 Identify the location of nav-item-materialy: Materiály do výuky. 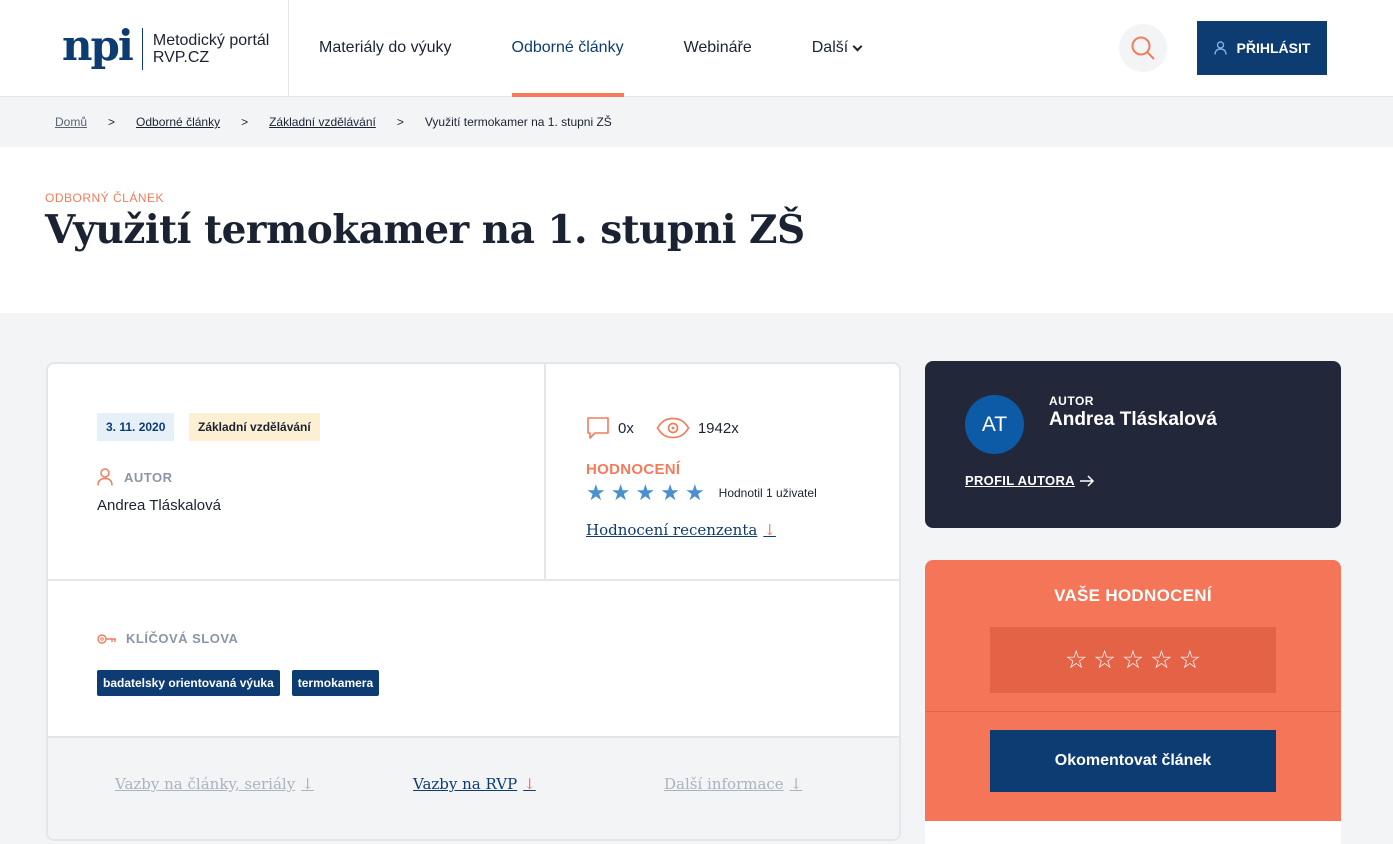
(385, 48).